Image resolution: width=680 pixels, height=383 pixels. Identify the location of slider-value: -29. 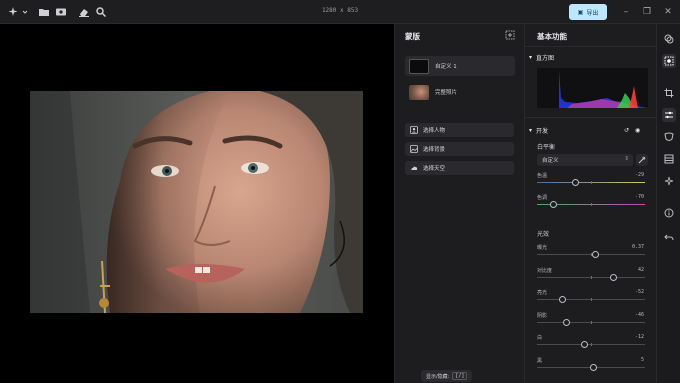
(639, 175).